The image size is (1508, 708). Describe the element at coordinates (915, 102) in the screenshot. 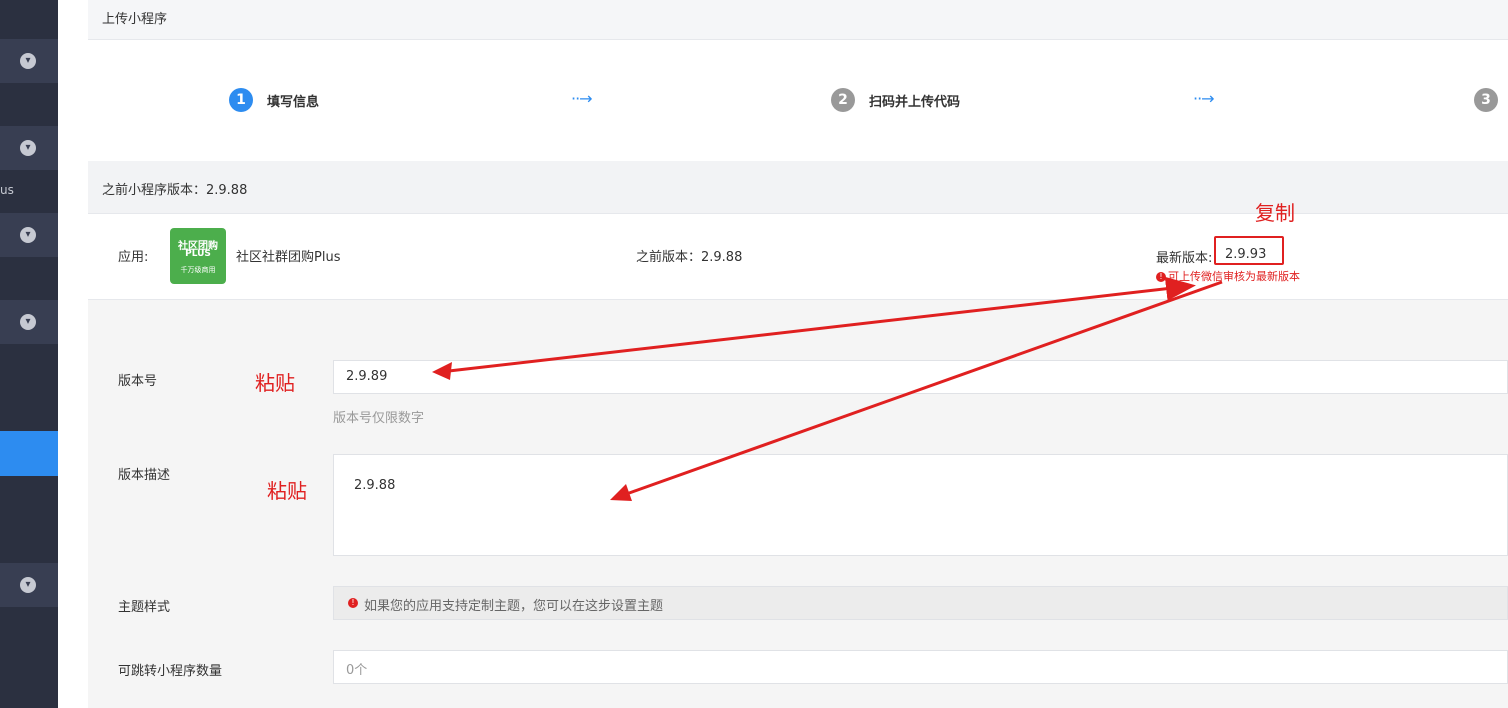

I see `step-2-label: 扫码并上传代码` at that location.